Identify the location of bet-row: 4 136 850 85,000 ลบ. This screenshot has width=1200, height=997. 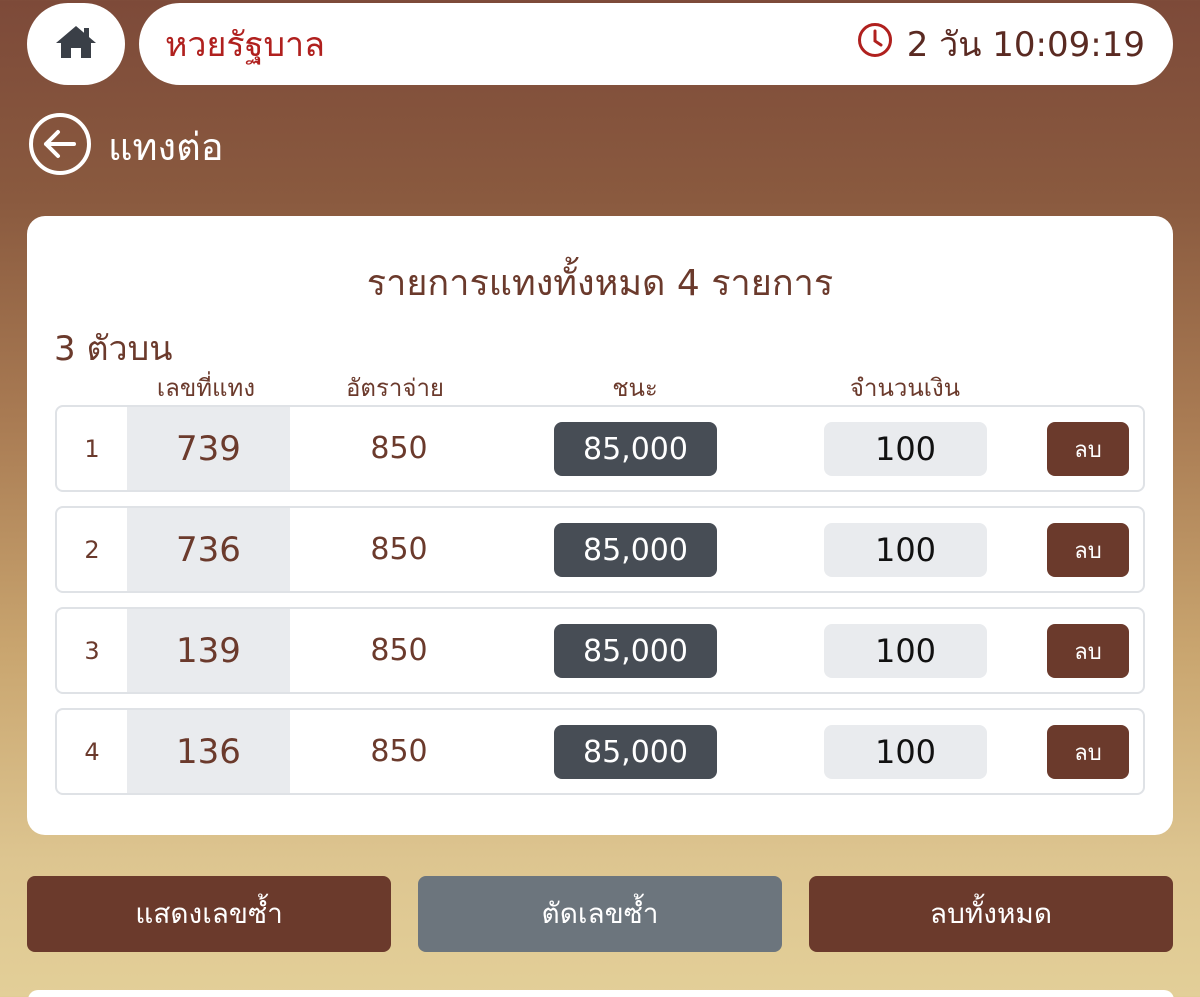
(600, 751).